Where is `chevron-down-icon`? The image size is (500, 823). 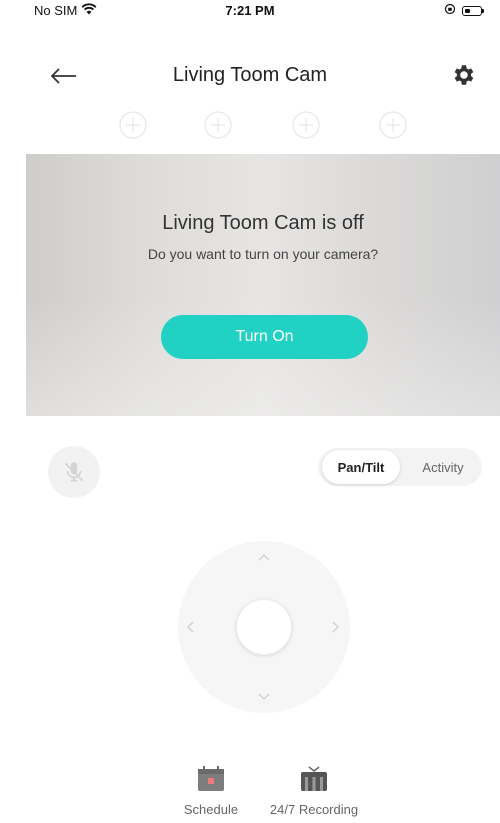
chevron-down-icon is located at coordinates (264, 696).